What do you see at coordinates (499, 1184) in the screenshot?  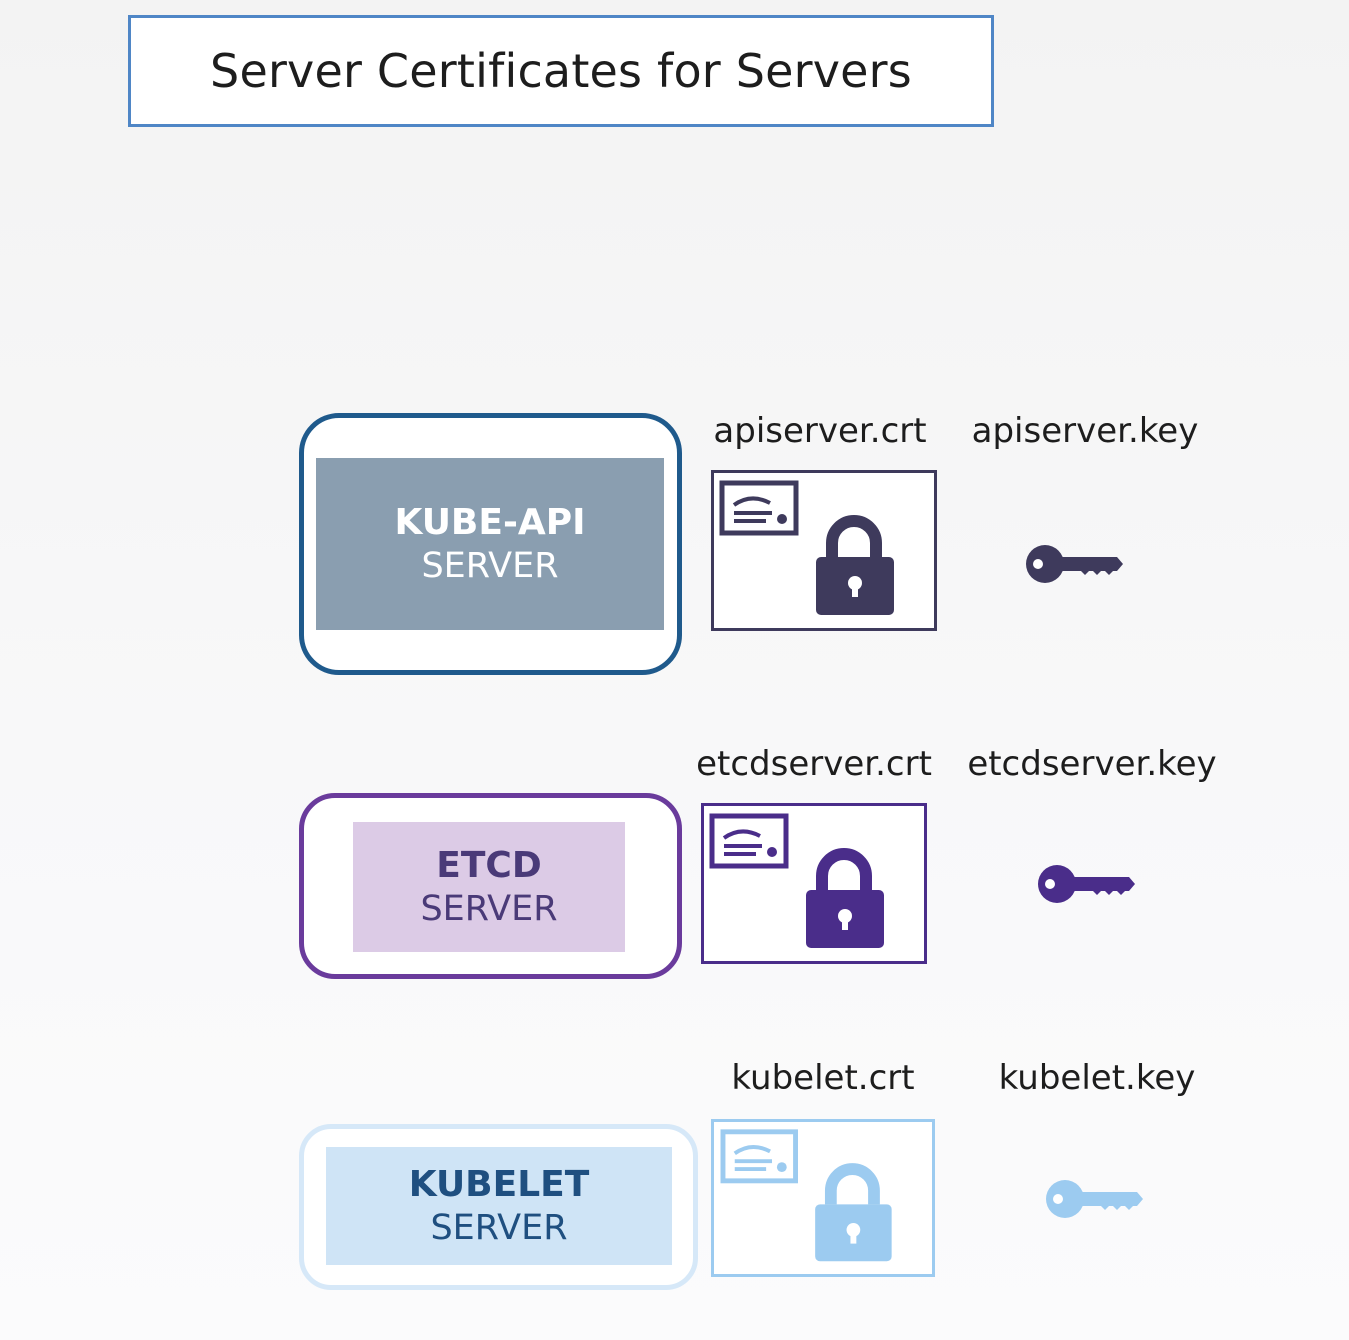 I see `kubelet-server-name: KUBELET` at bounding box center [499, 1184].